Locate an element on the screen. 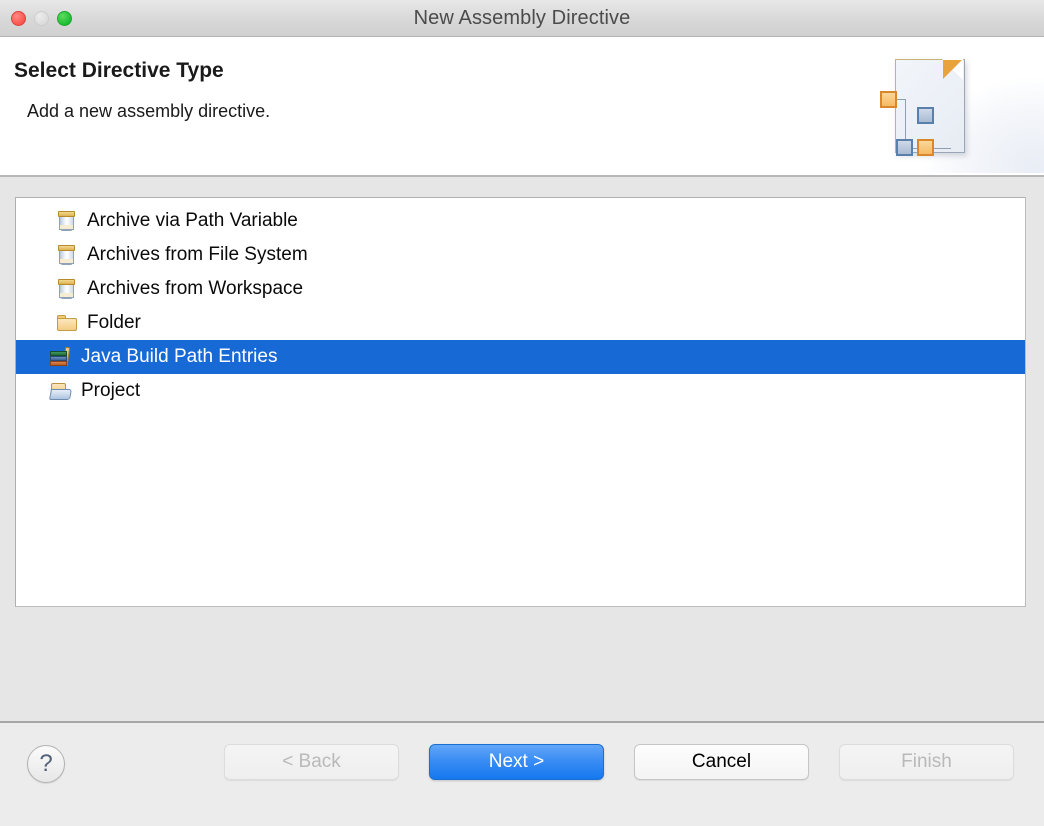  list-item-label: Archives from File System is located at coordinates (197, 254).